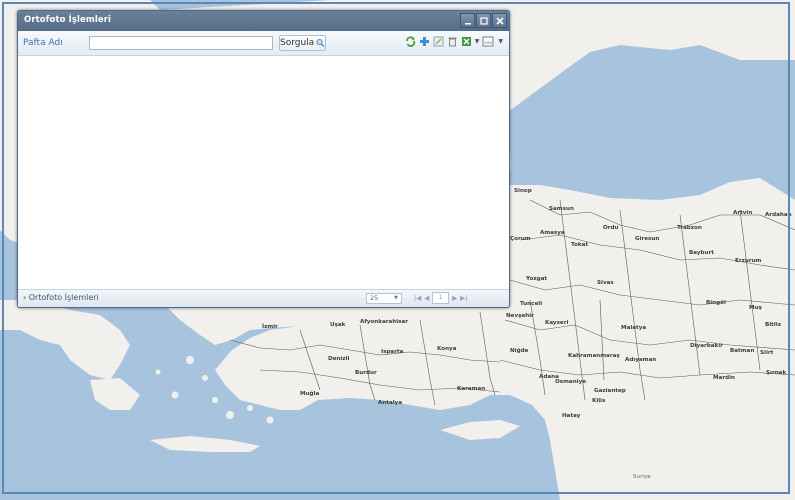 Image resolution: width=795 pixels, height=500 pixels. I want to click on map-label: Siirt, so click(767, 353).